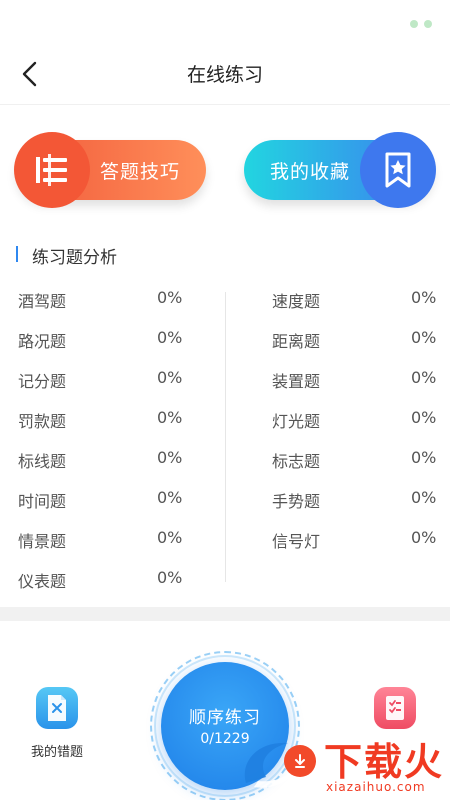 This screenshot has height=800, width=450. What do you see at coordinates (140, 172) in the screenshot?
I see `answer-tips-label: 答题技巧` at bounding box center [140, 172].